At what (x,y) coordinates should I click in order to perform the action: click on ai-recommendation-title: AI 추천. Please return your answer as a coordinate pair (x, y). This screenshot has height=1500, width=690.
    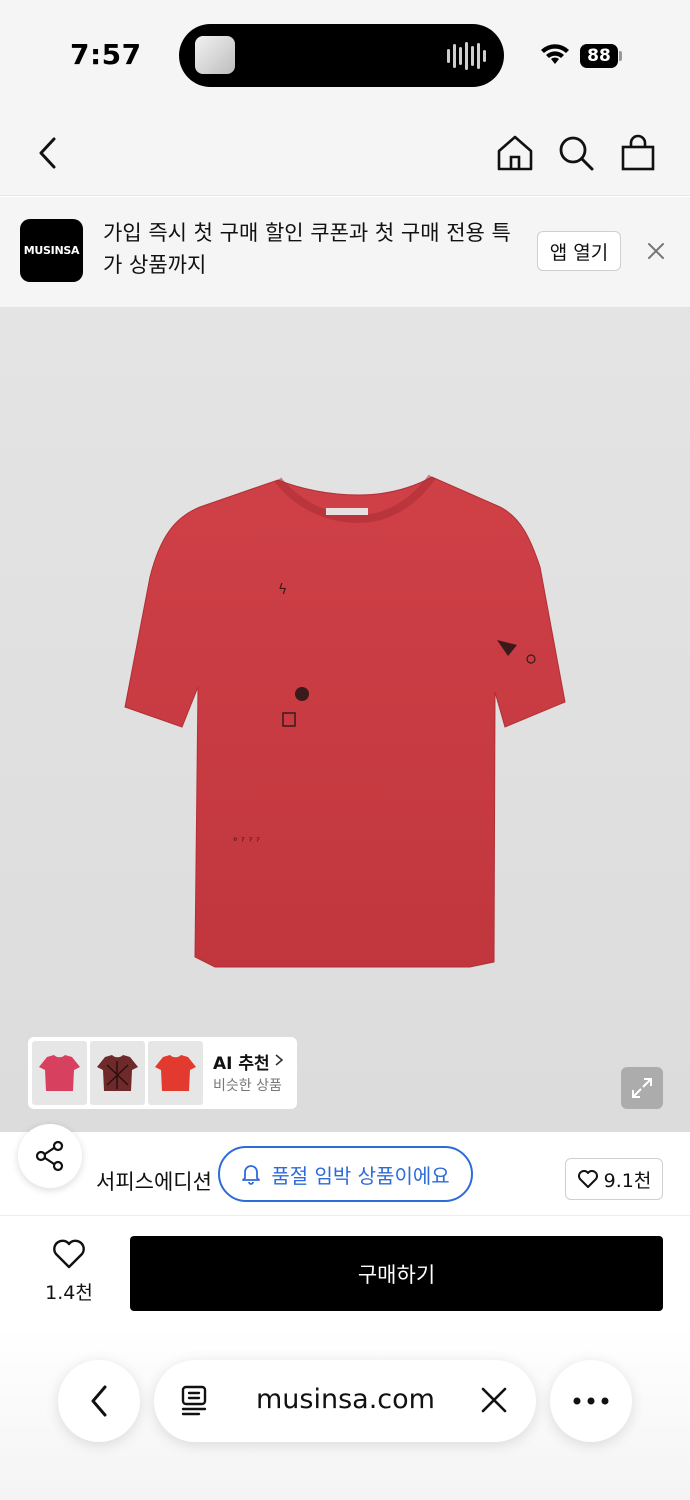
    Looking at the image, I should click on (241, 1064).